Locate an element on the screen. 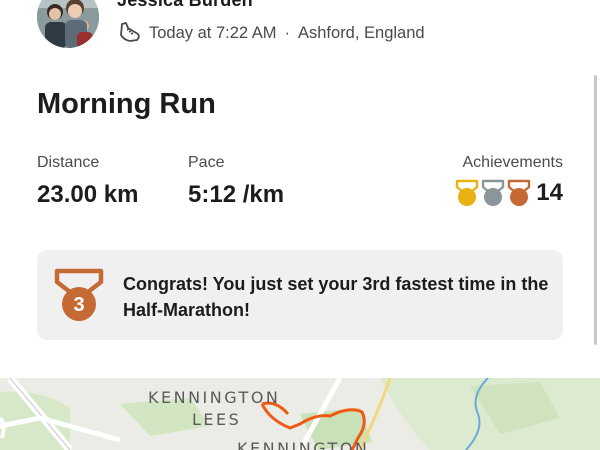 This screenshot has width=600, height=450. activity-title: Morning Run is located at coordinates (126, 104).